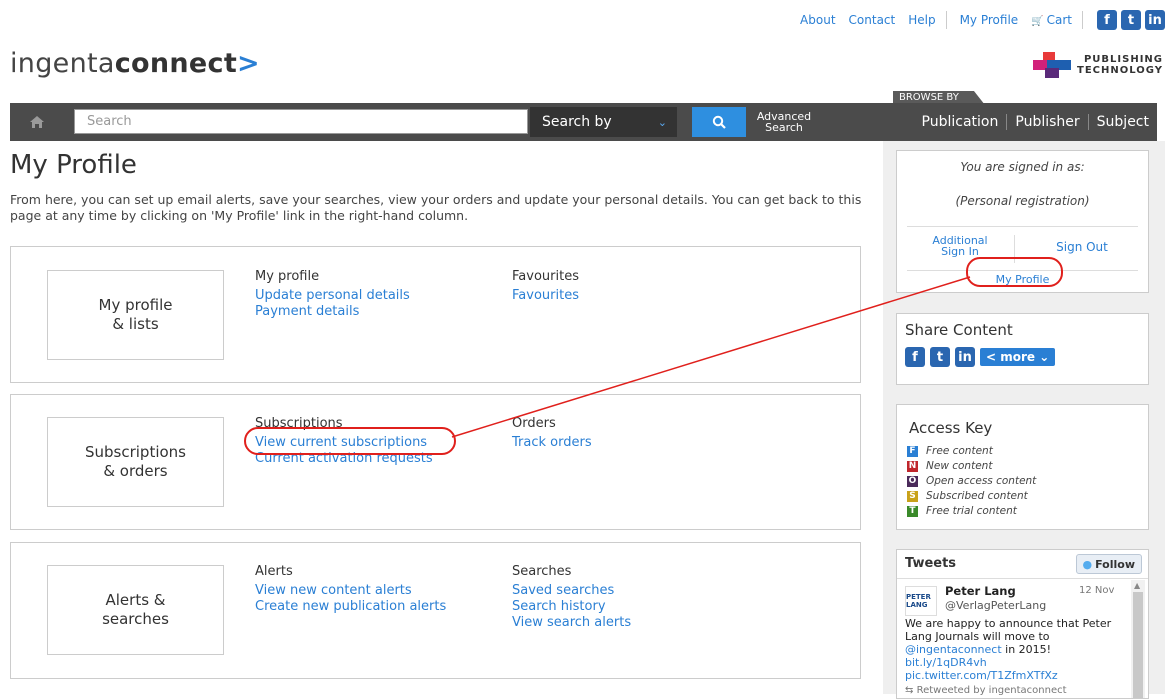 The width and height of the screenshot is (1165, 699). I want to click on advanced-search-link: Advanced Search, so click(784, 122).